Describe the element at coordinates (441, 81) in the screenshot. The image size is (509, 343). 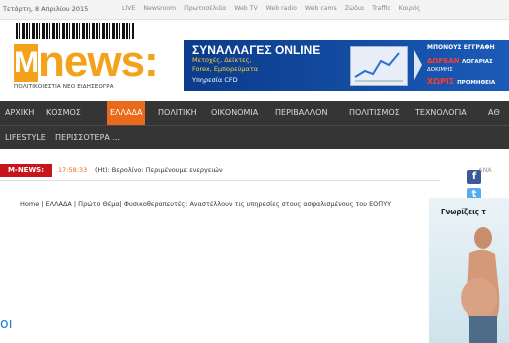
I see `ad-nofee-main: ΧΩΡΙΣ` at that location.